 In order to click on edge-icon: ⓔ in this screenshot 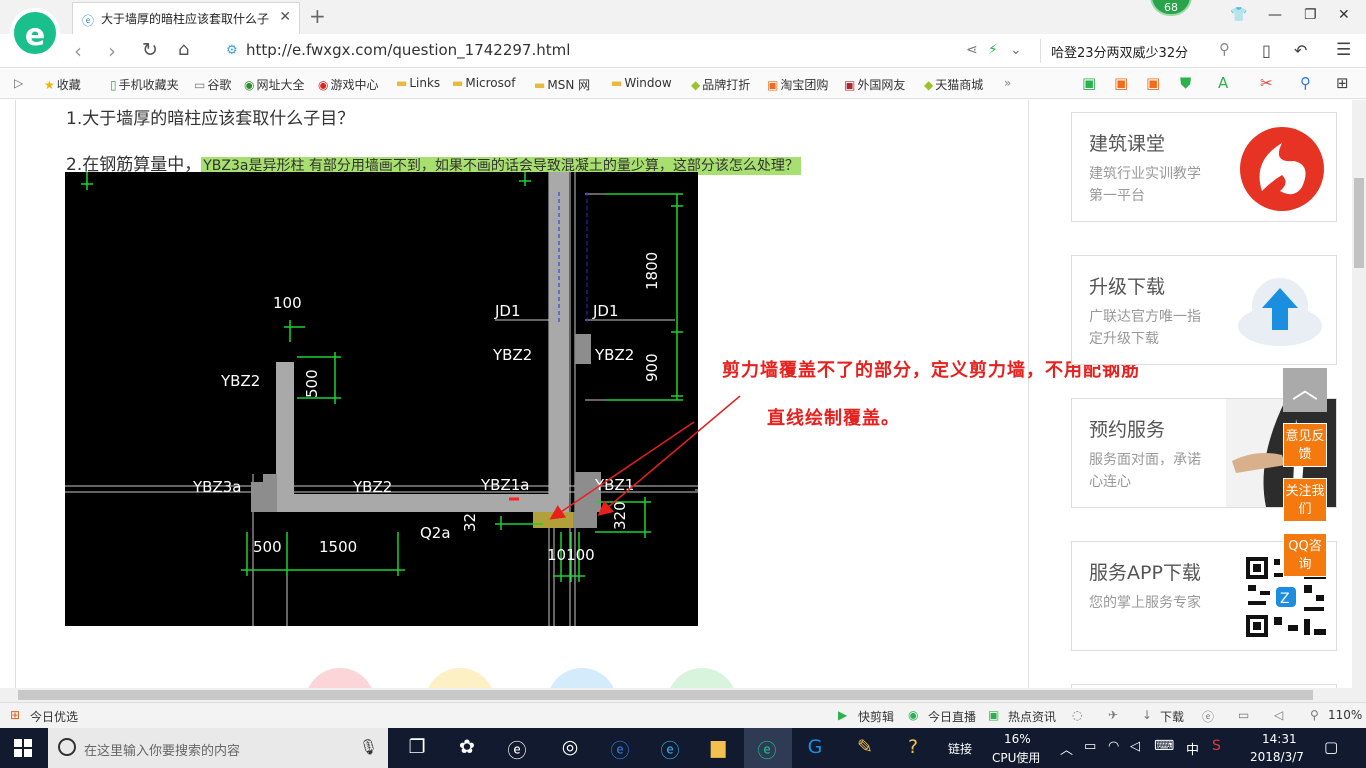, I will do `click(620, 749)`.